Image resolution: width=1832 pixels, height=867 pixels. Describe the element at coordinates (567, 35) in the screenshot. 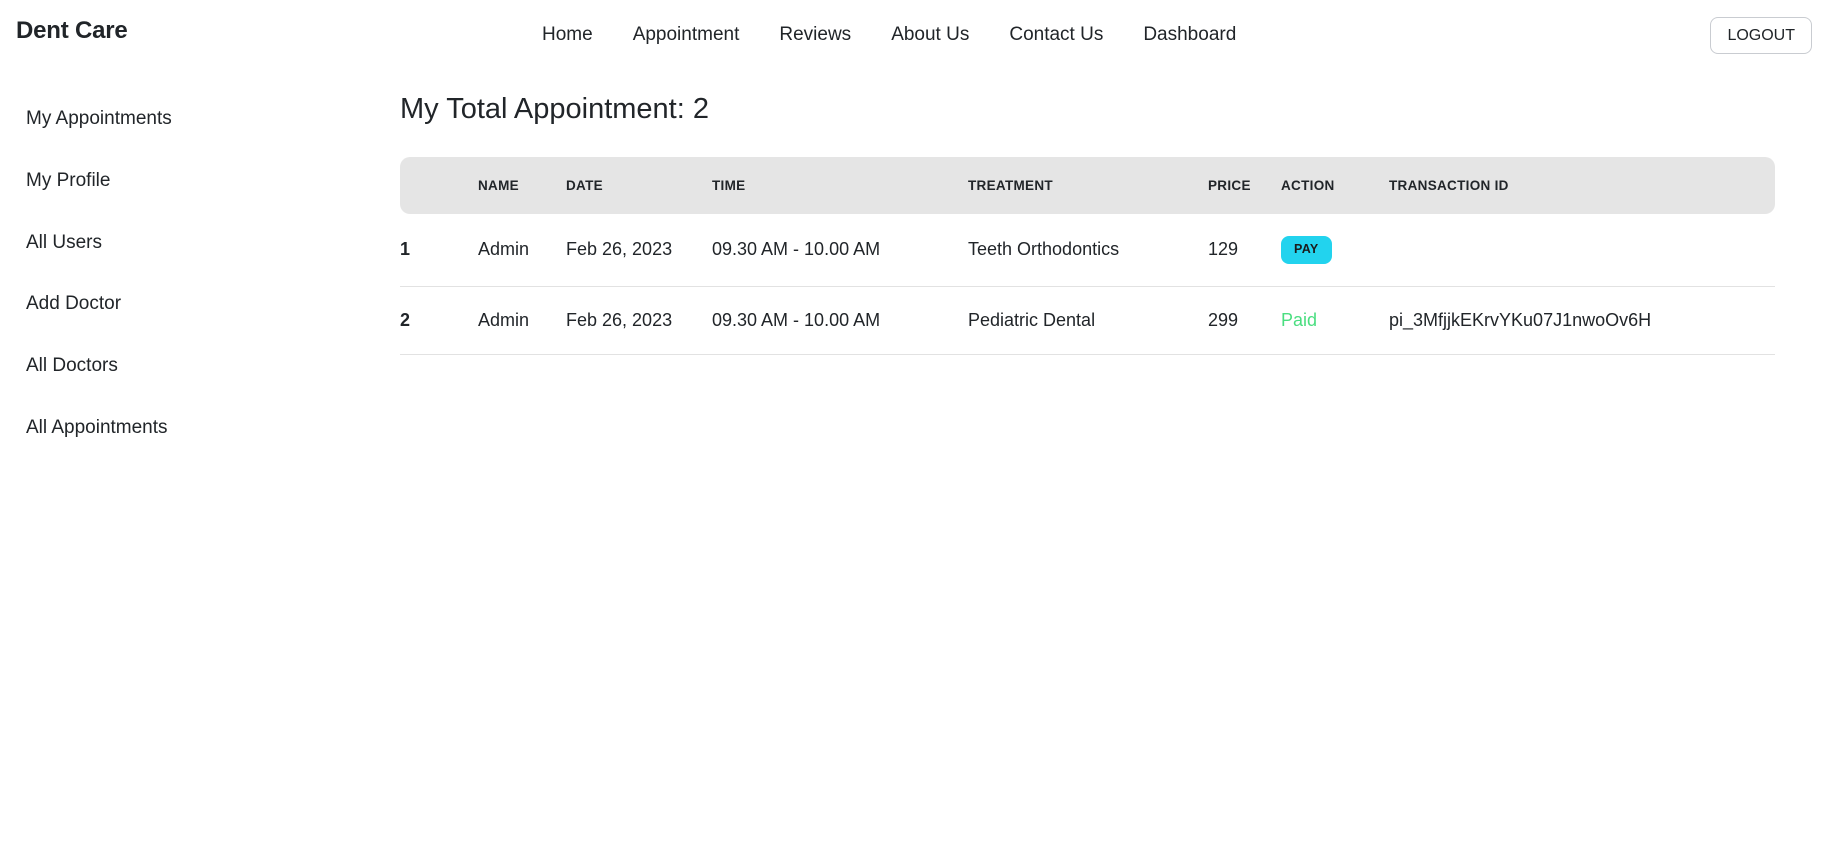

I see `nav-link-home: Home` at that location.